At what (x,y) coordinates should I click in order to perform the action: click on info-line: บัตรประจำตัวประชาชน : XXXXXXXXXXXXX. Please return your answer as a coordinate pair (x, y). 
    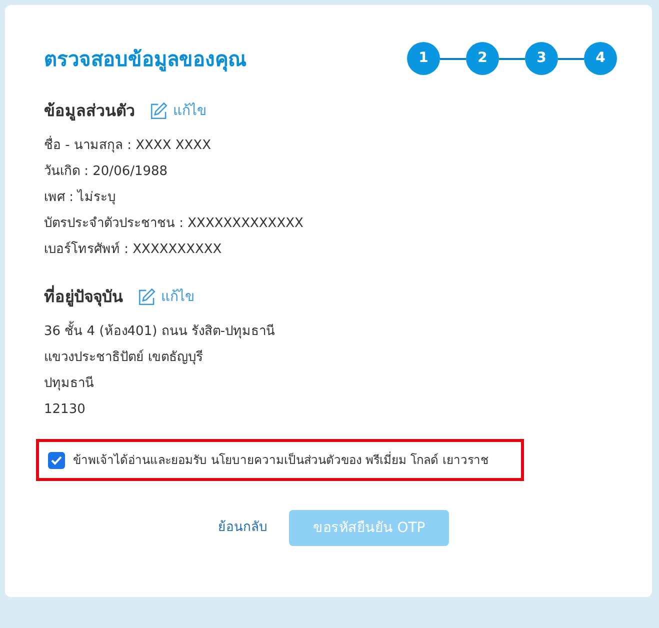
    Looking at the image, I should click on (174, 224).